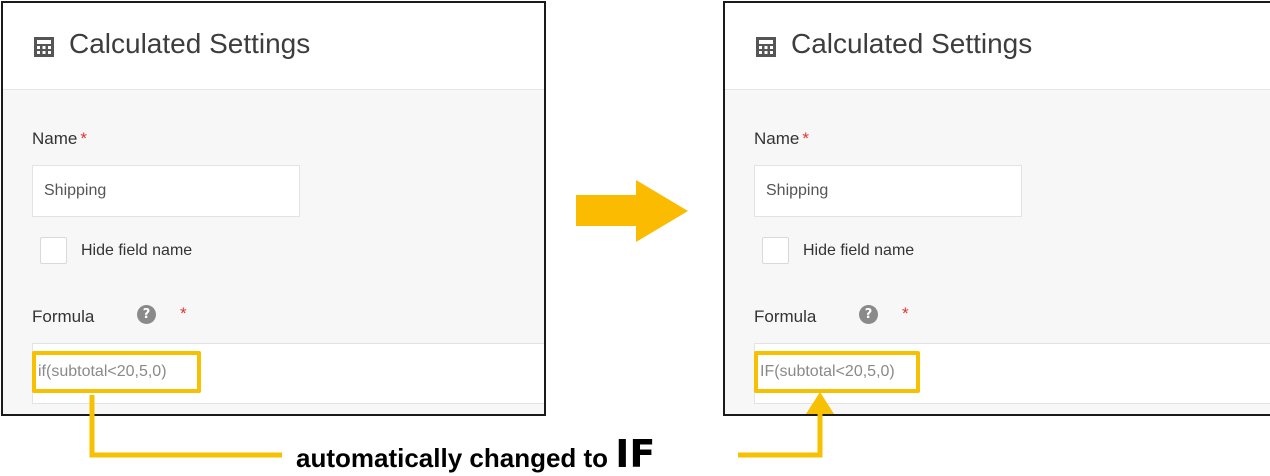 This screenshot has height=476, width=1270. Describe the element at coordinates (635, 454) in the screenshot. I see `caption-emphasis: IF` at that location.